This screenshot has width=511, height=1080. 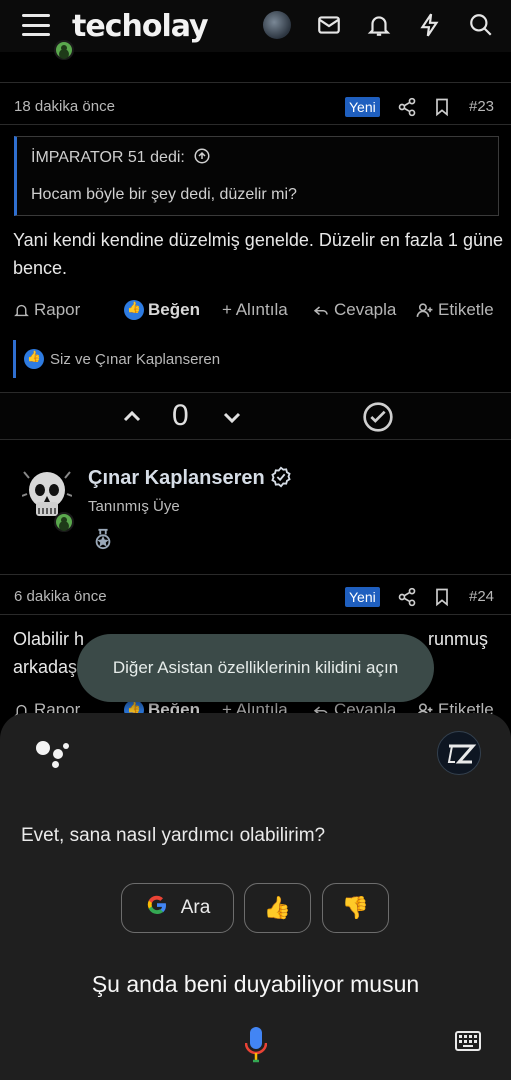 What do you see at coordinates (162, 310) in the screenshot?
I see `like-button: Beğen` at bounding box center [162, 310].